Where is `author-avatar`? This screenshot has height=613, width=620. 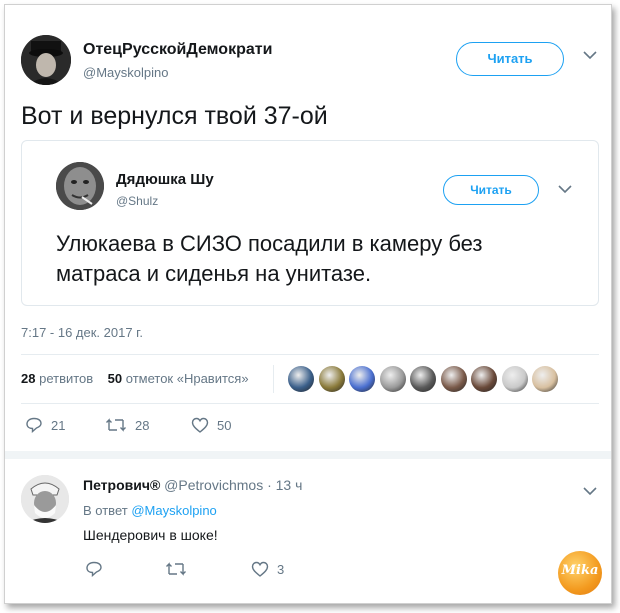 author-avatar is located at coordinates (46, 60).